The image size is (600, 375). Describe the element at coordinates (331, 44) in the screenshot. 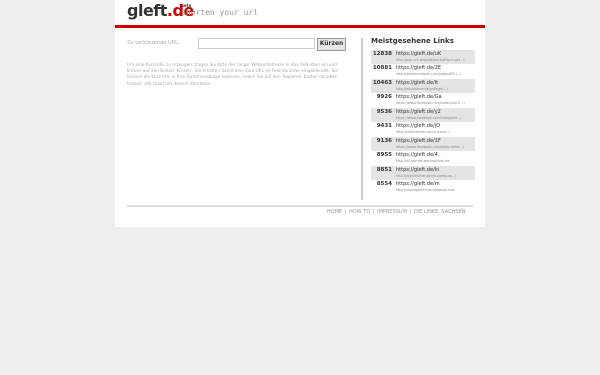

I see `shorten-button: Kürzen` at that location.